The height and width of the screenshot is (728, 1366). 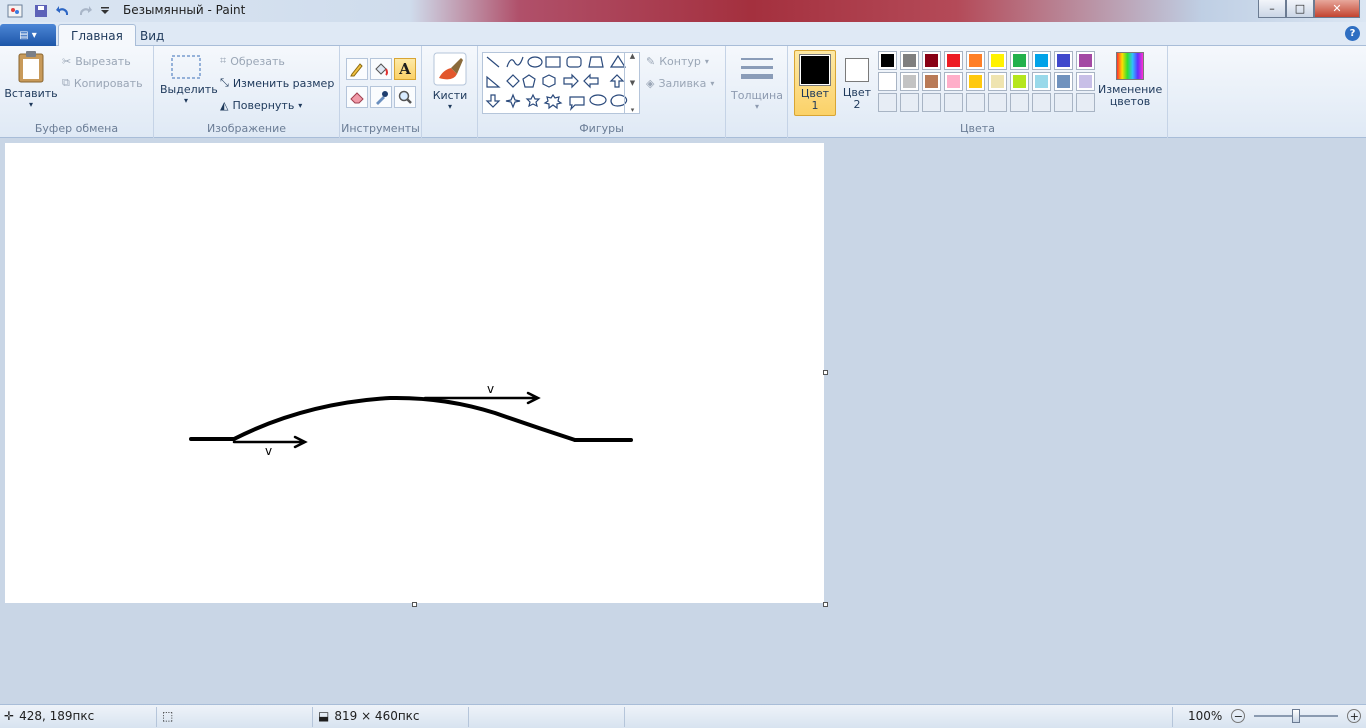 What do you see at coordinates (357, 97) in the screenshot?
I see `eraser-icon` at bounding box center [357, 97].